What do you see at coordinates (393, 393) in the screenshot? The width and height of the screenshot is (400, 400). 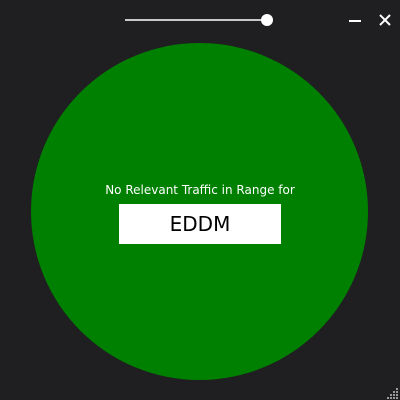 I see `resize-grip-icon` at bounding box center [393, 393].